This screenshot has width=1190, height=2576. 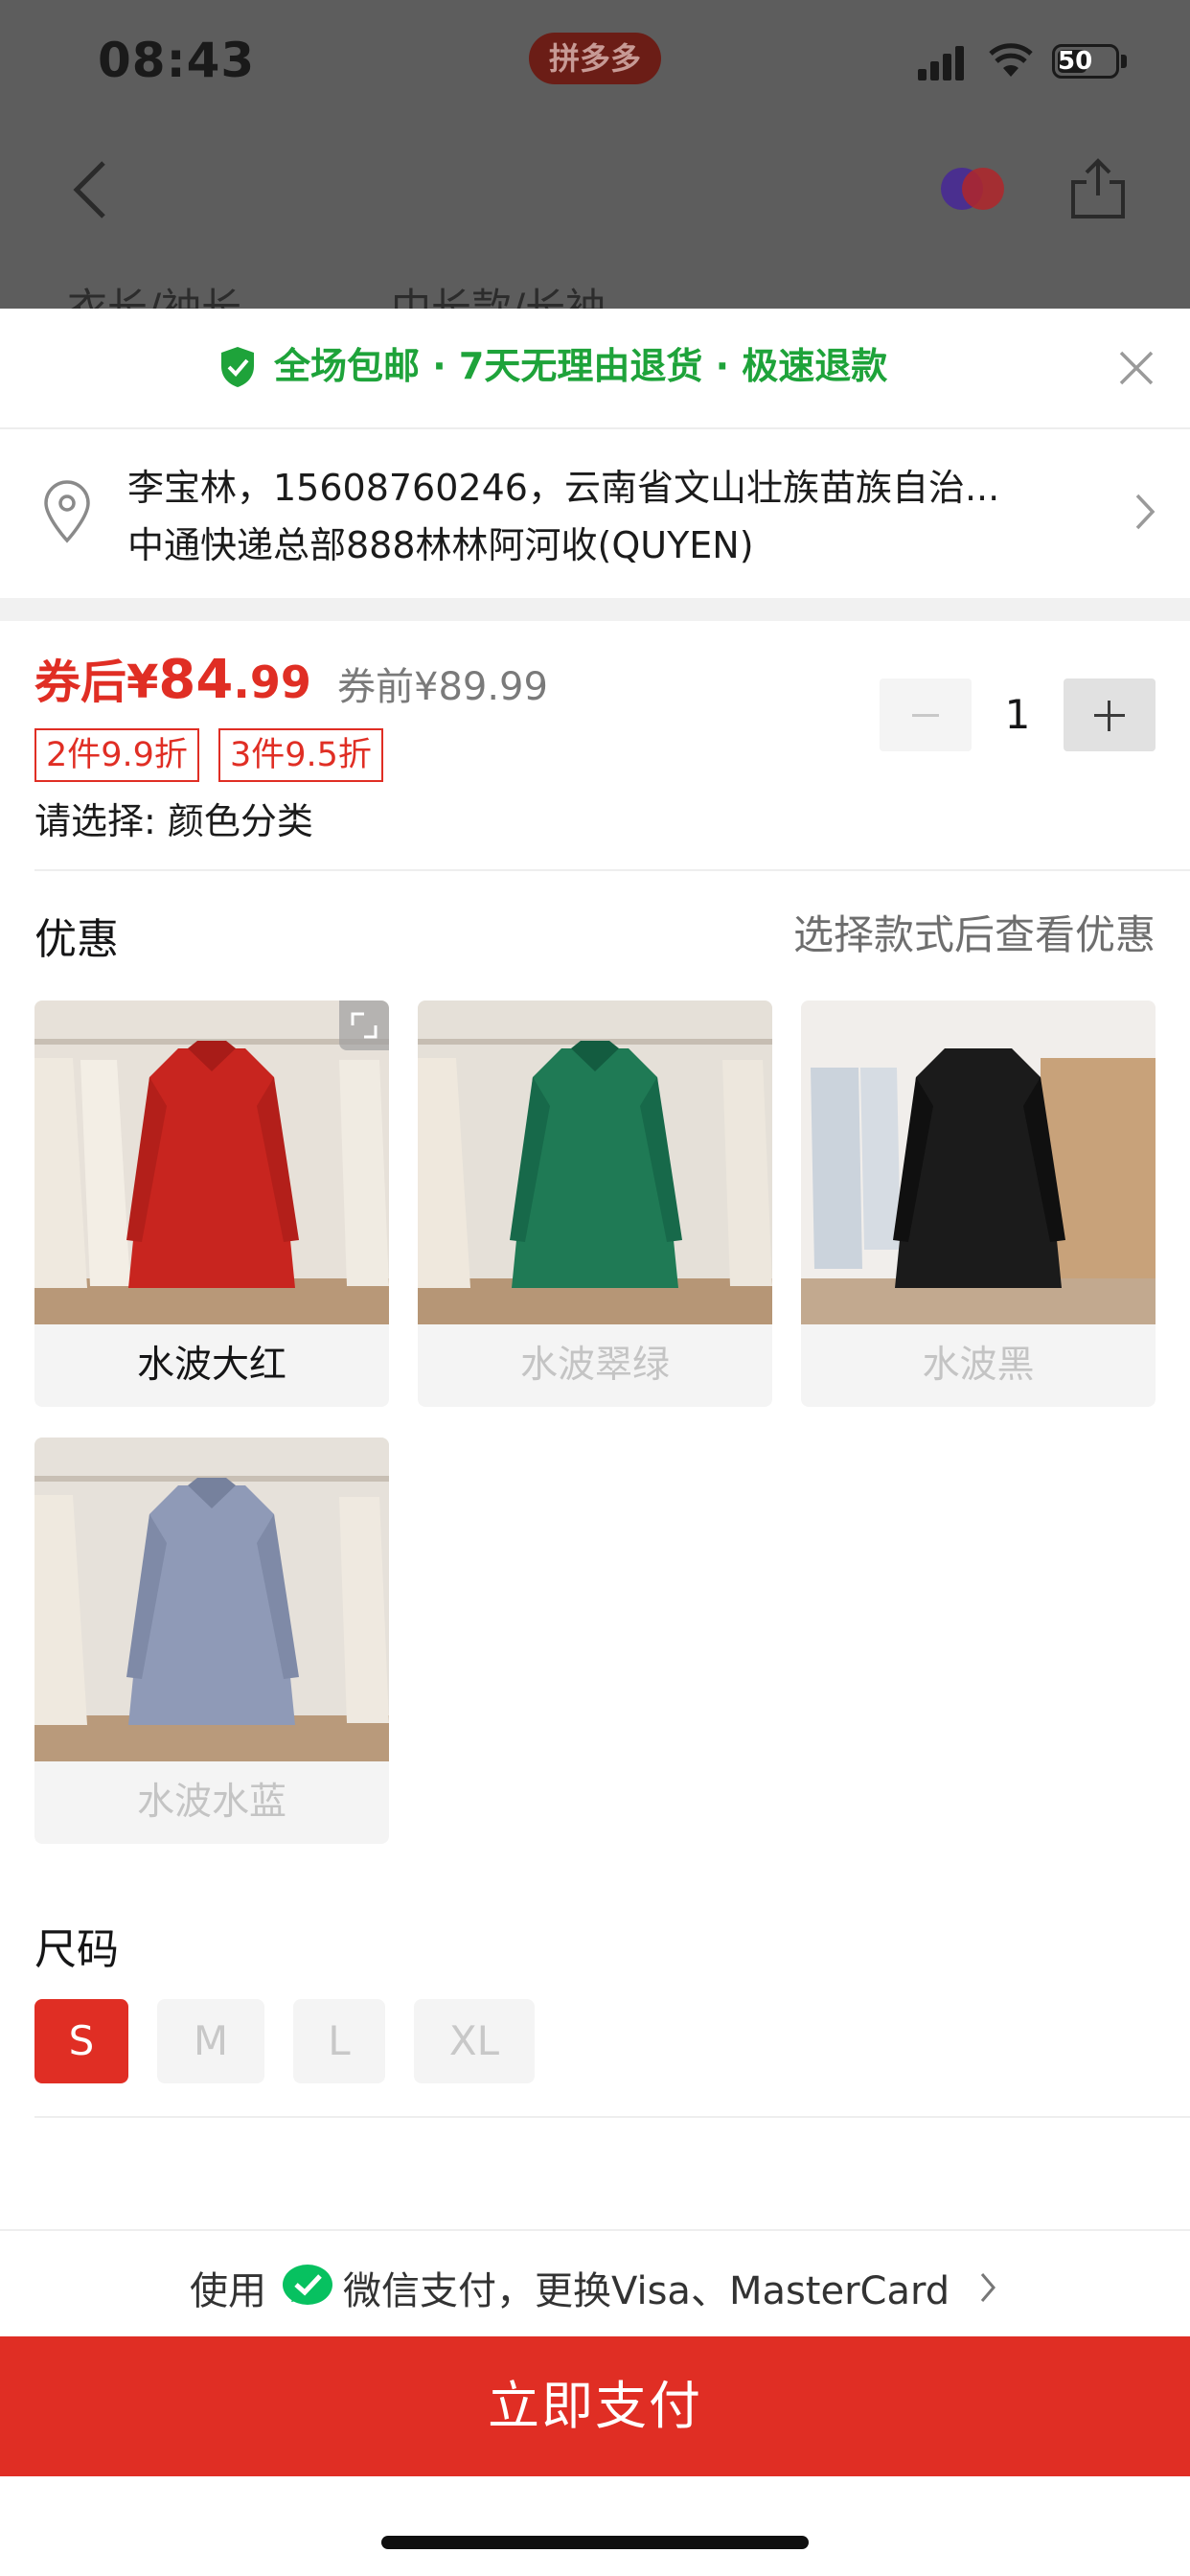 What do you see at coordinates (443, 687) in the screenshot?
I see `original-price: 券前¥89.99` at bounding box center [443, 687].